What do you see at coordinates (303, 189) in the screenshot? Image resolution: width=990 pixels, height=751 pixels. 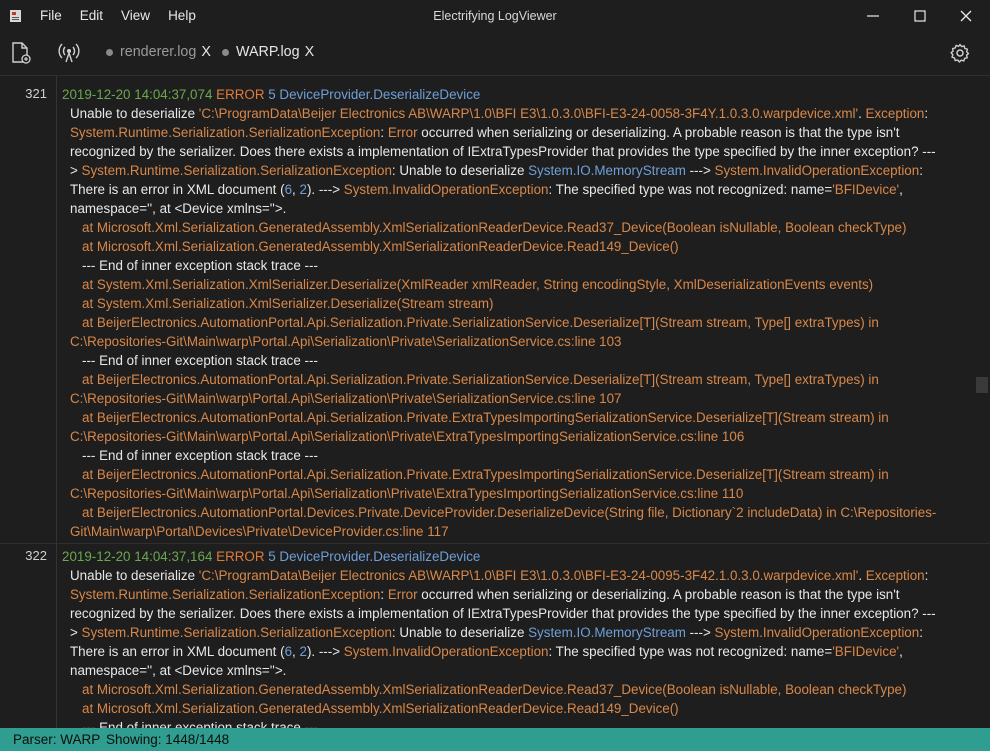 I see `log-text-span: 2` at bounding box center [303, 189].